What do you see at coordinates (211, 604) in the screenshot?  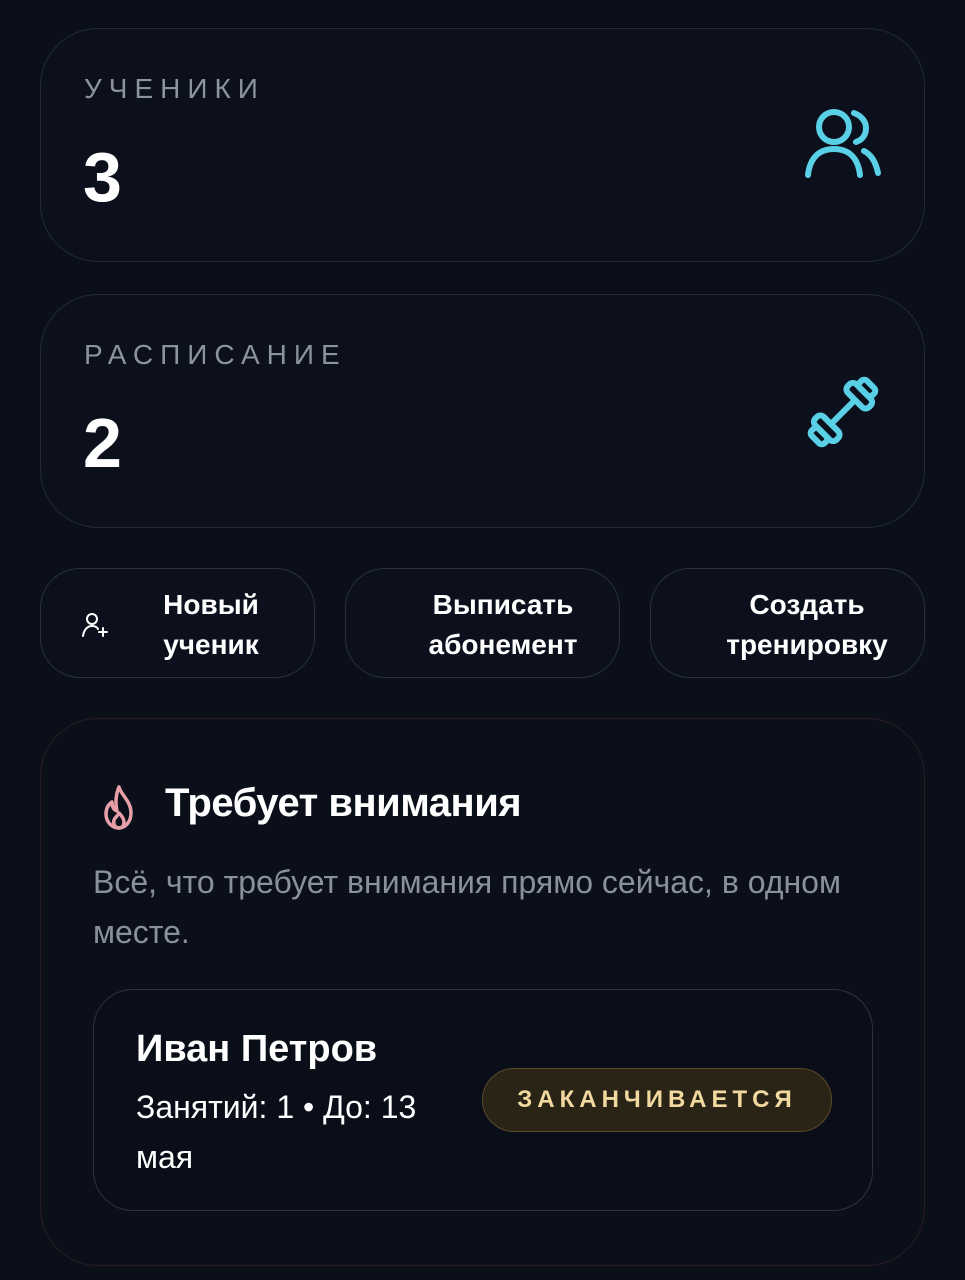 I see `new-student-label-line1: Новый` at bounding box center [211, 604].